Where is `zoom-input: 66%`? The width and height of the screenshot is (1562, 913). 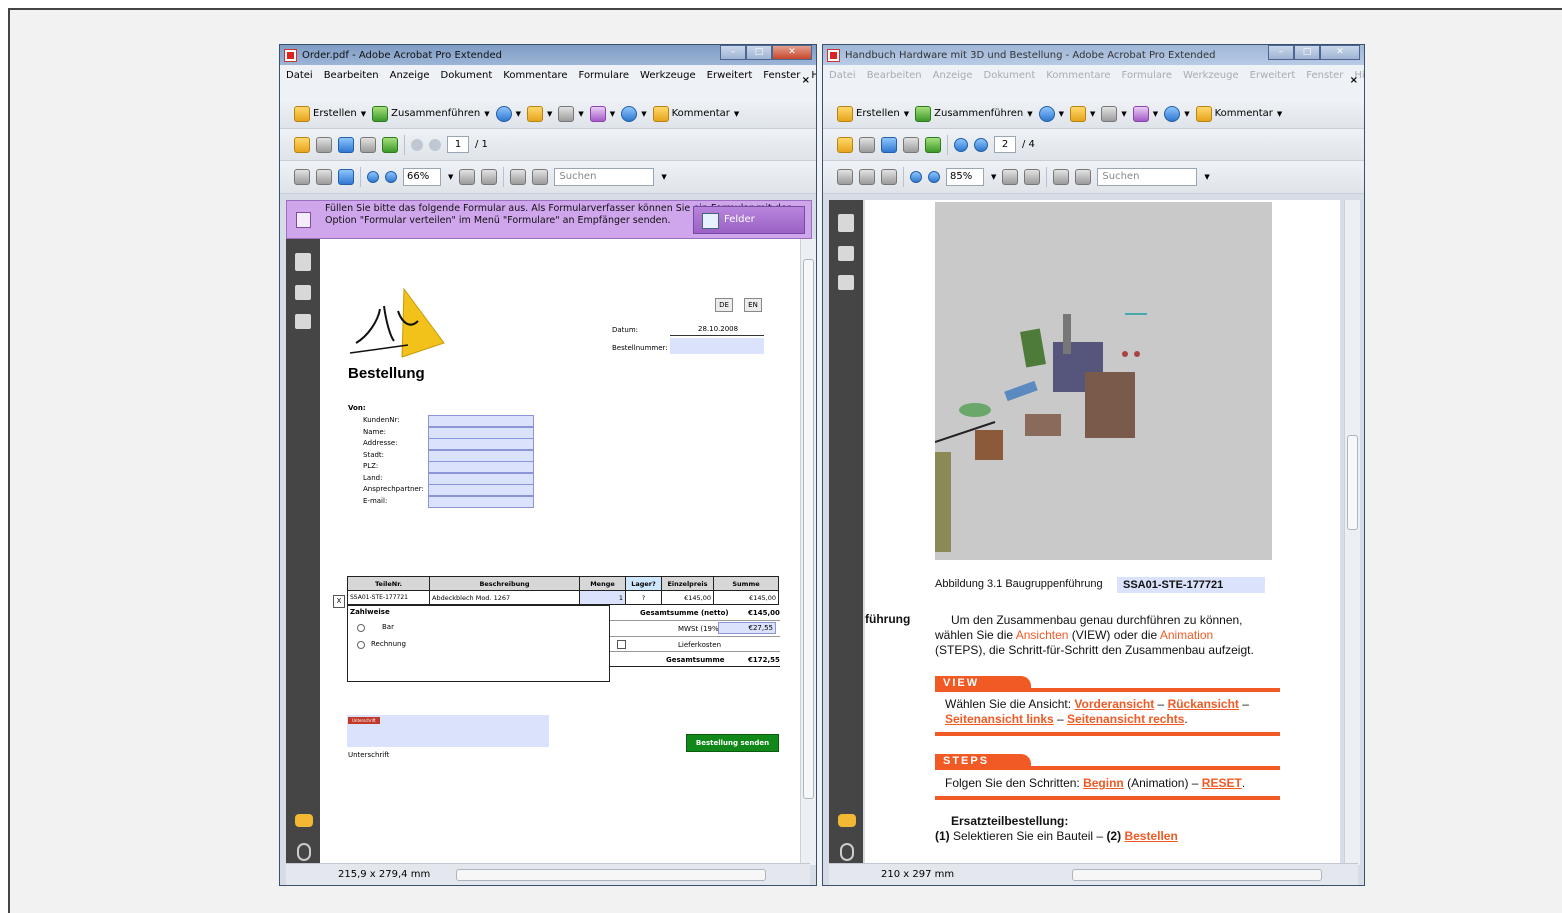 zoom-input: 66% is located at coordinates (422, 177).